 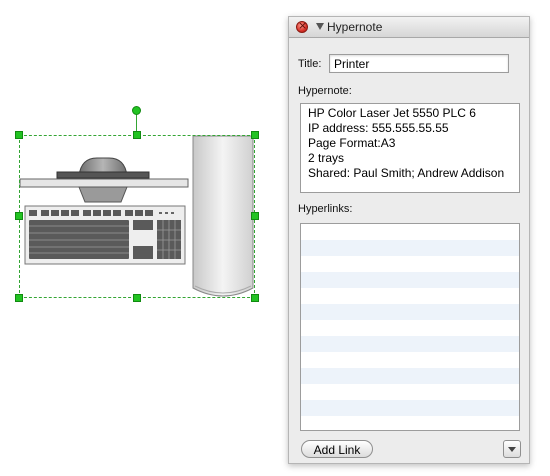 What do you see at coordinates (419, 63) in the screenshot?
I see `title-input` at bounding box center [419, 63].